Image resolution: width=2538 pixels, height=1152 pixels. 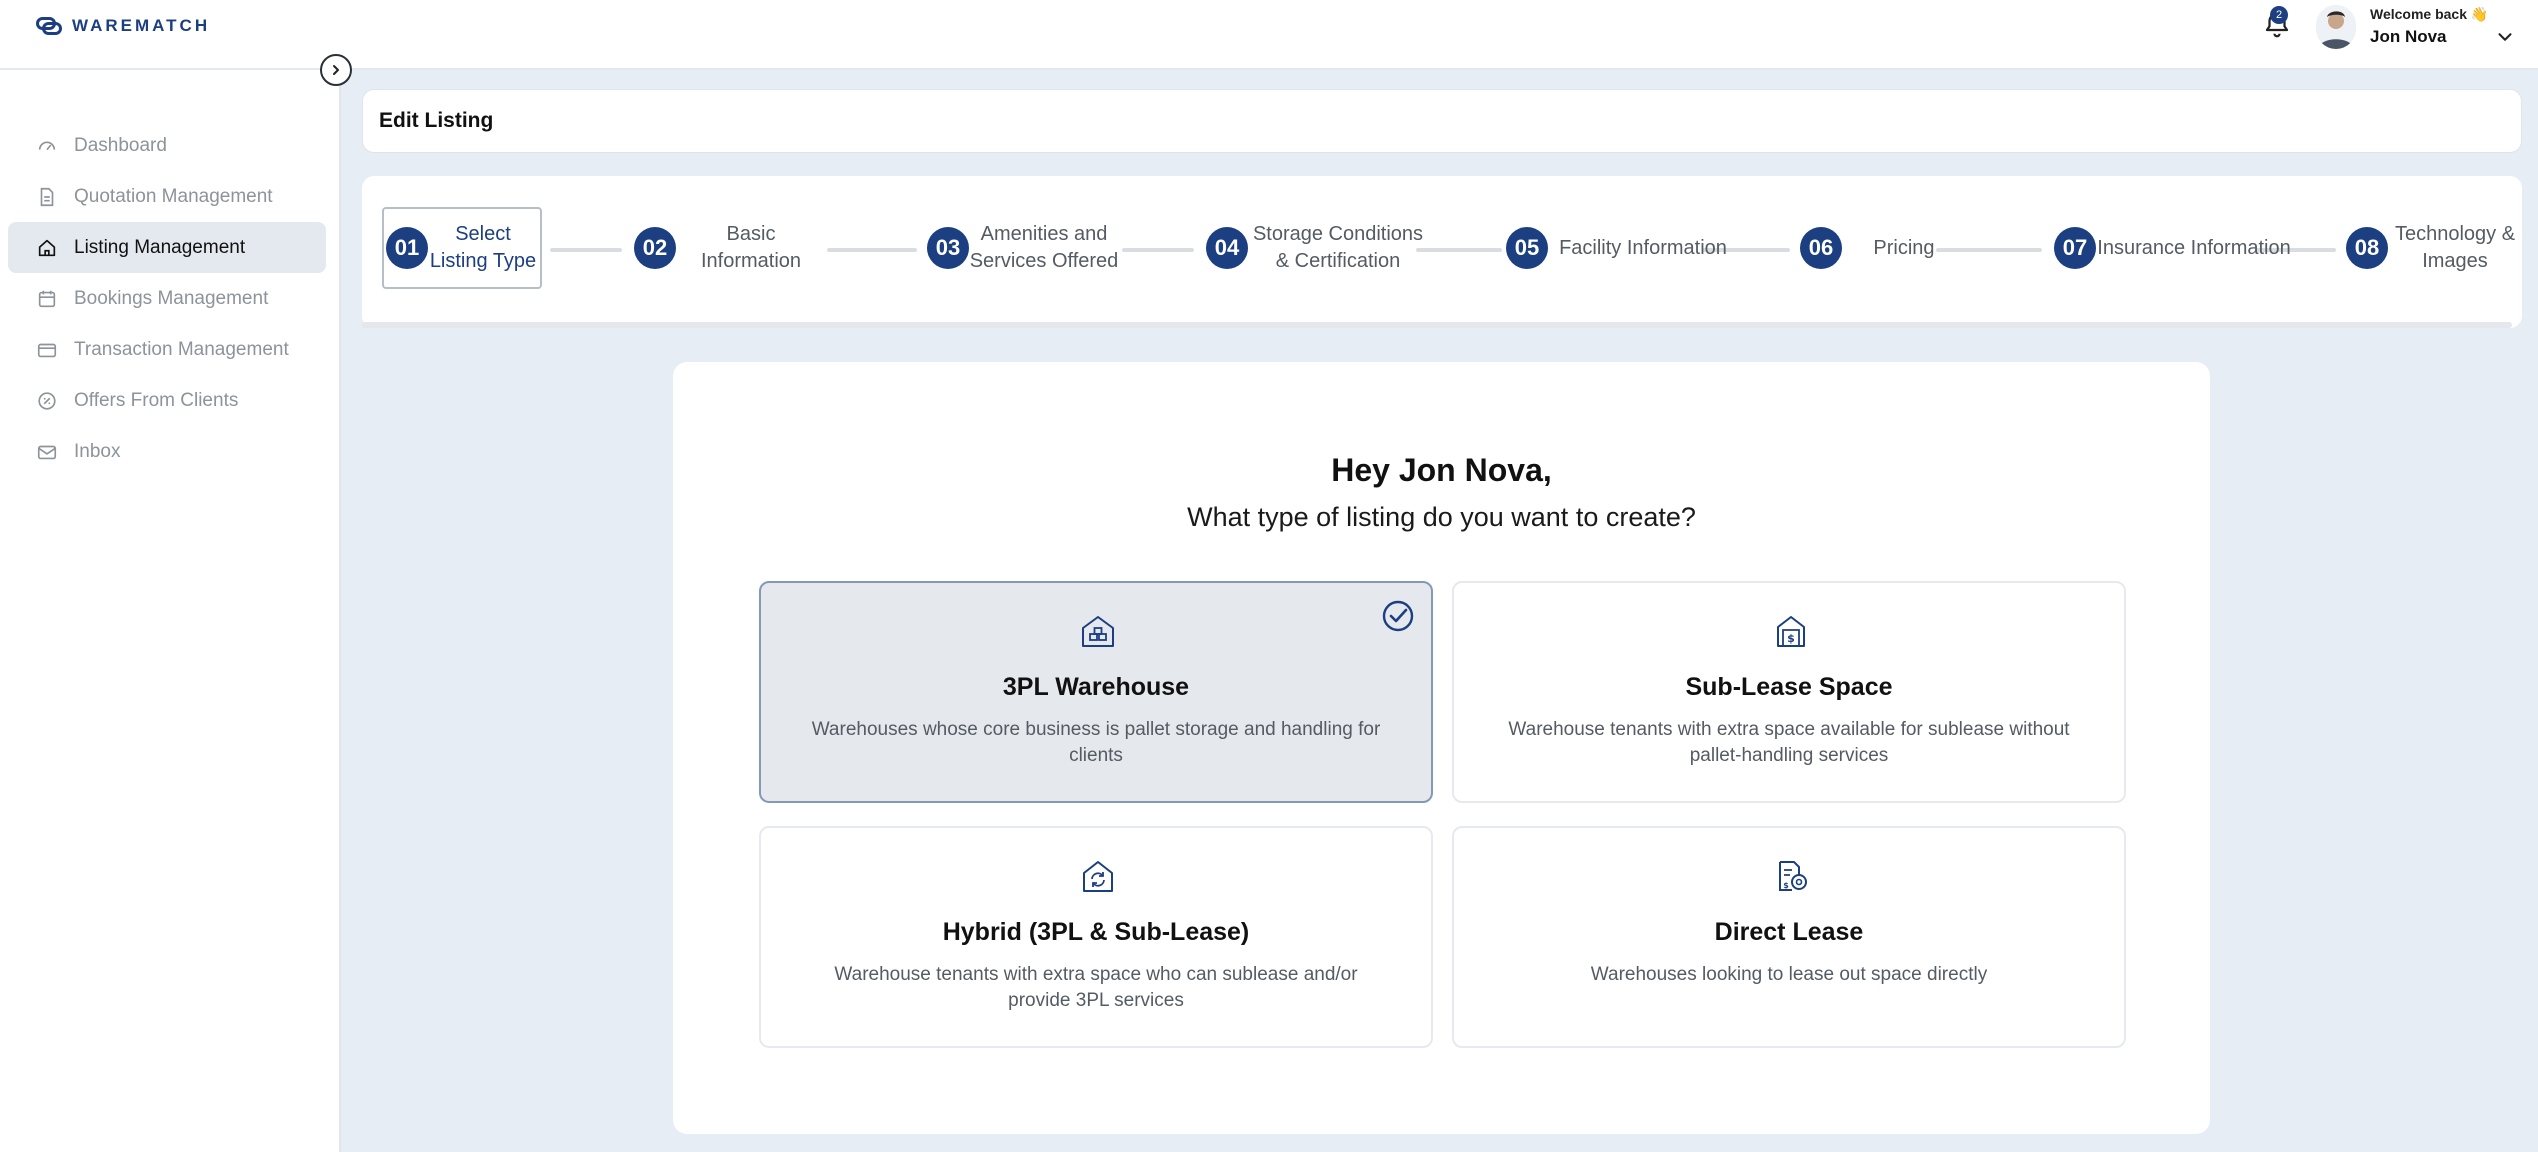 I want to click on sidebar-collapse-button, so click(x=336, y=70).